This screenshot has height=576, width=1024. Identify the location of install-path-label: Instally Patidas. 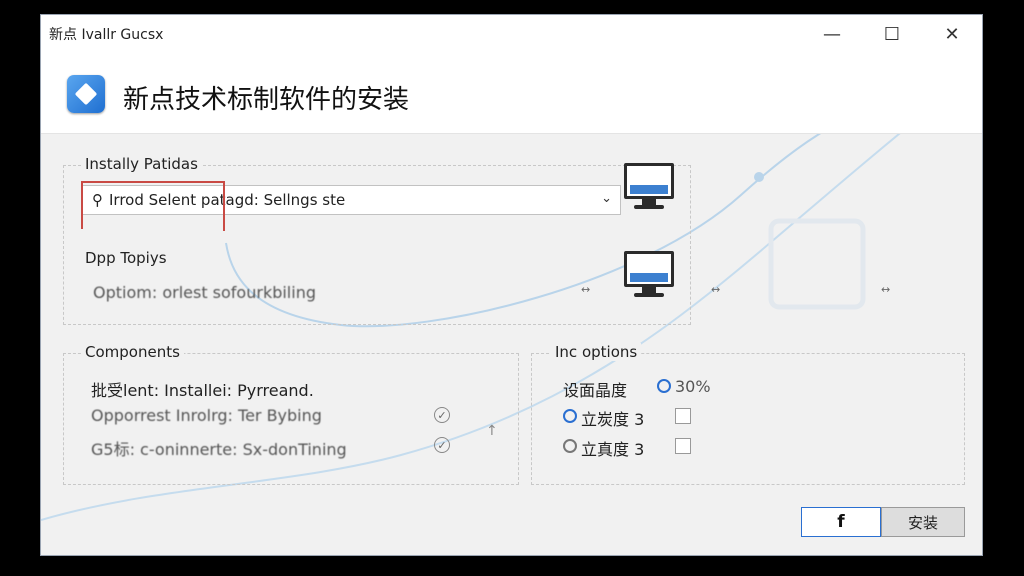
(141, 164).